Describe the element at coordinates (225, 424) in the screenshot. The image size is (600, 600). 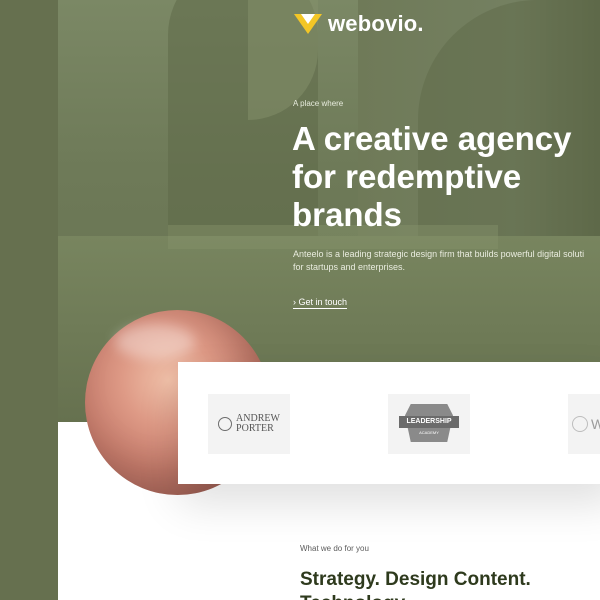
I see `circle-button-icon` at that location.